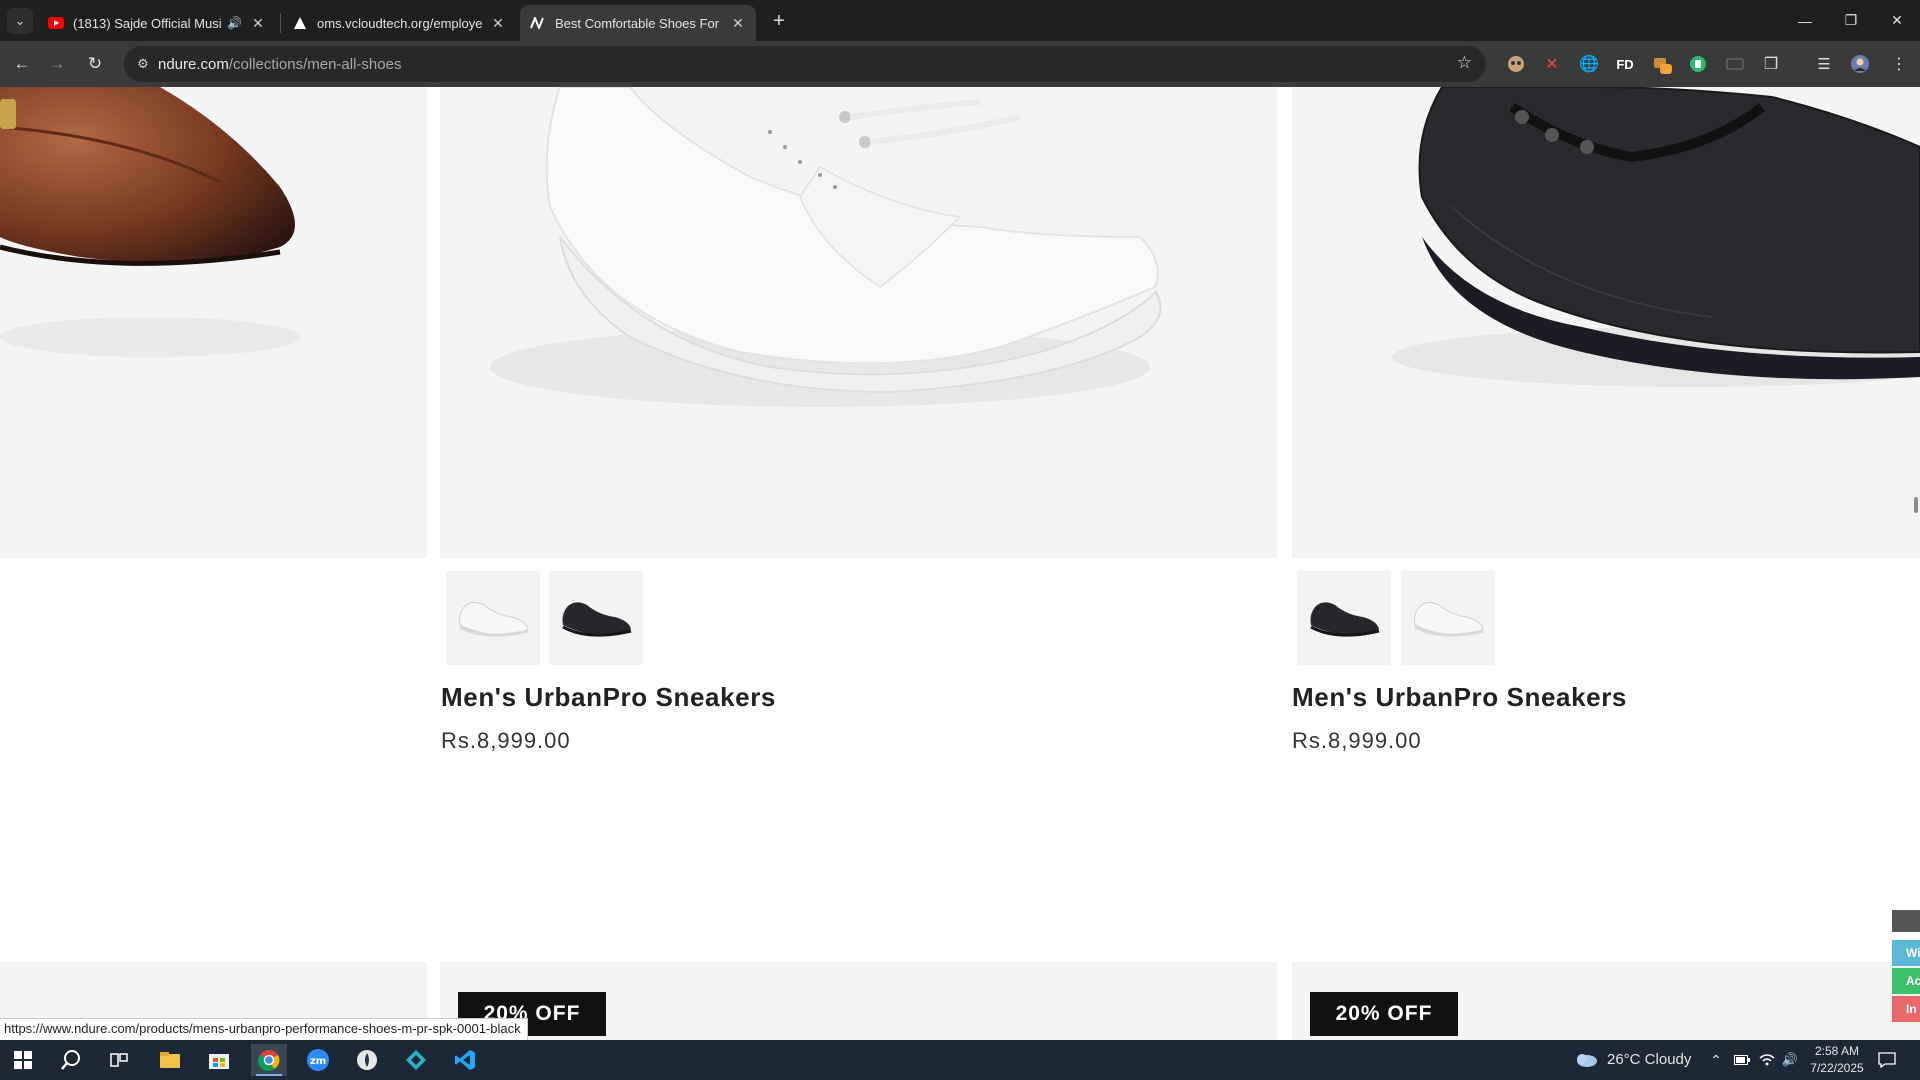 This screenshot has width=1920, height=1080. I want to click on extension-face-icon, so click(1516, 64).